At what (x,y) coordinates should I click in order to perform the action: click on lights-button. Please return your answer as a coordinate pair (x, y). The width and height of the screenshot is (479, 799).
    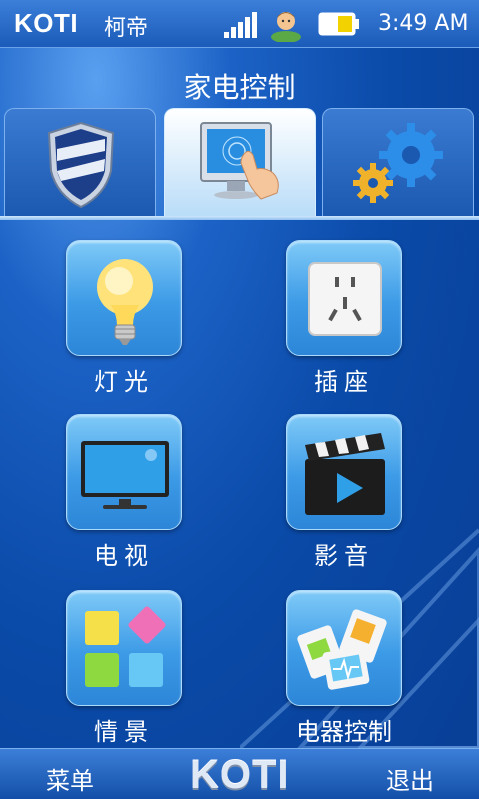
    Looking at the image, I should click on (124, 298).